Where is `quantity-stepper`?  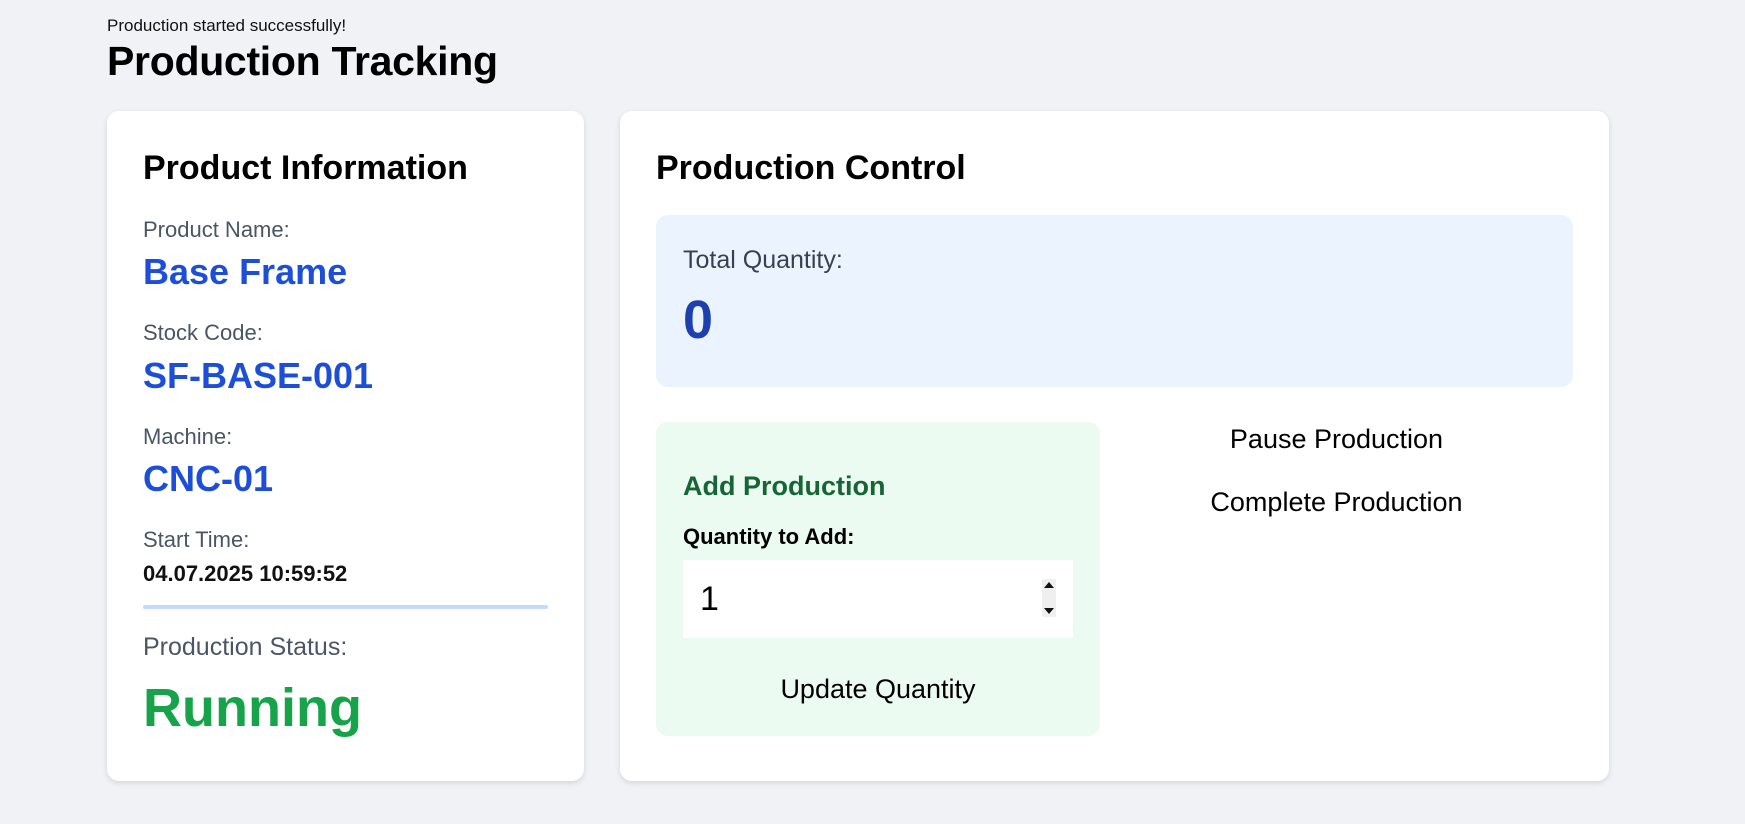
quantity-stepper is located at coordinates (1049, 598).